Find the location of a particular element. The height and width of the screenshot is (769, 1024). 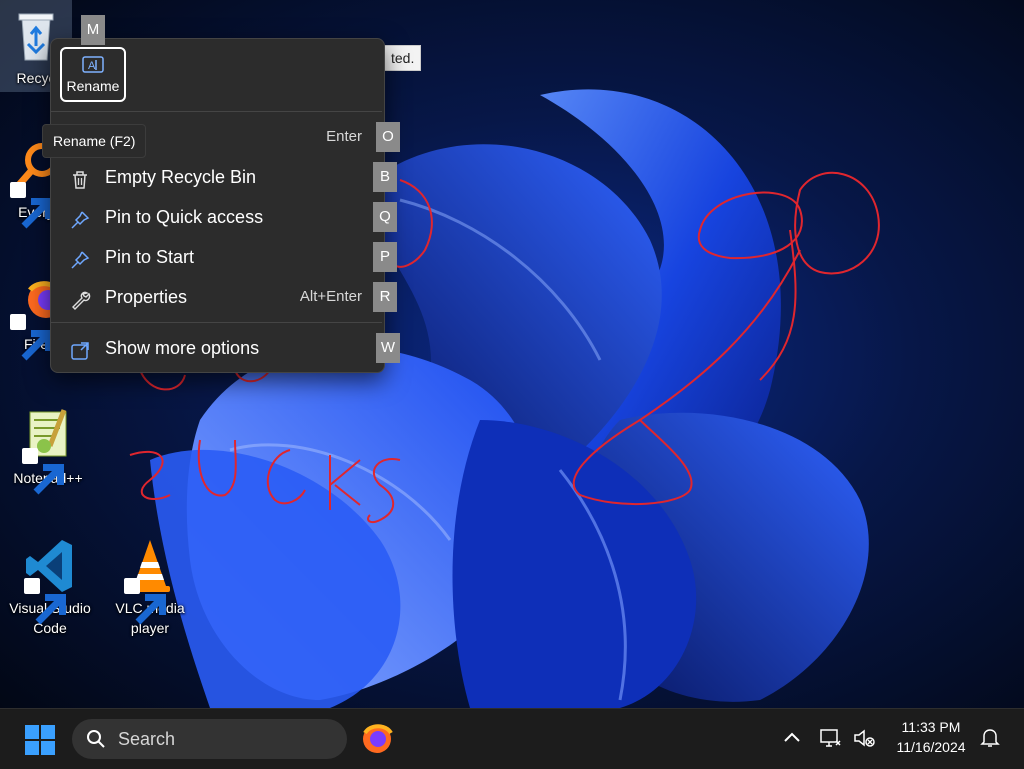

network-icon is located at coordinates (830, 738).